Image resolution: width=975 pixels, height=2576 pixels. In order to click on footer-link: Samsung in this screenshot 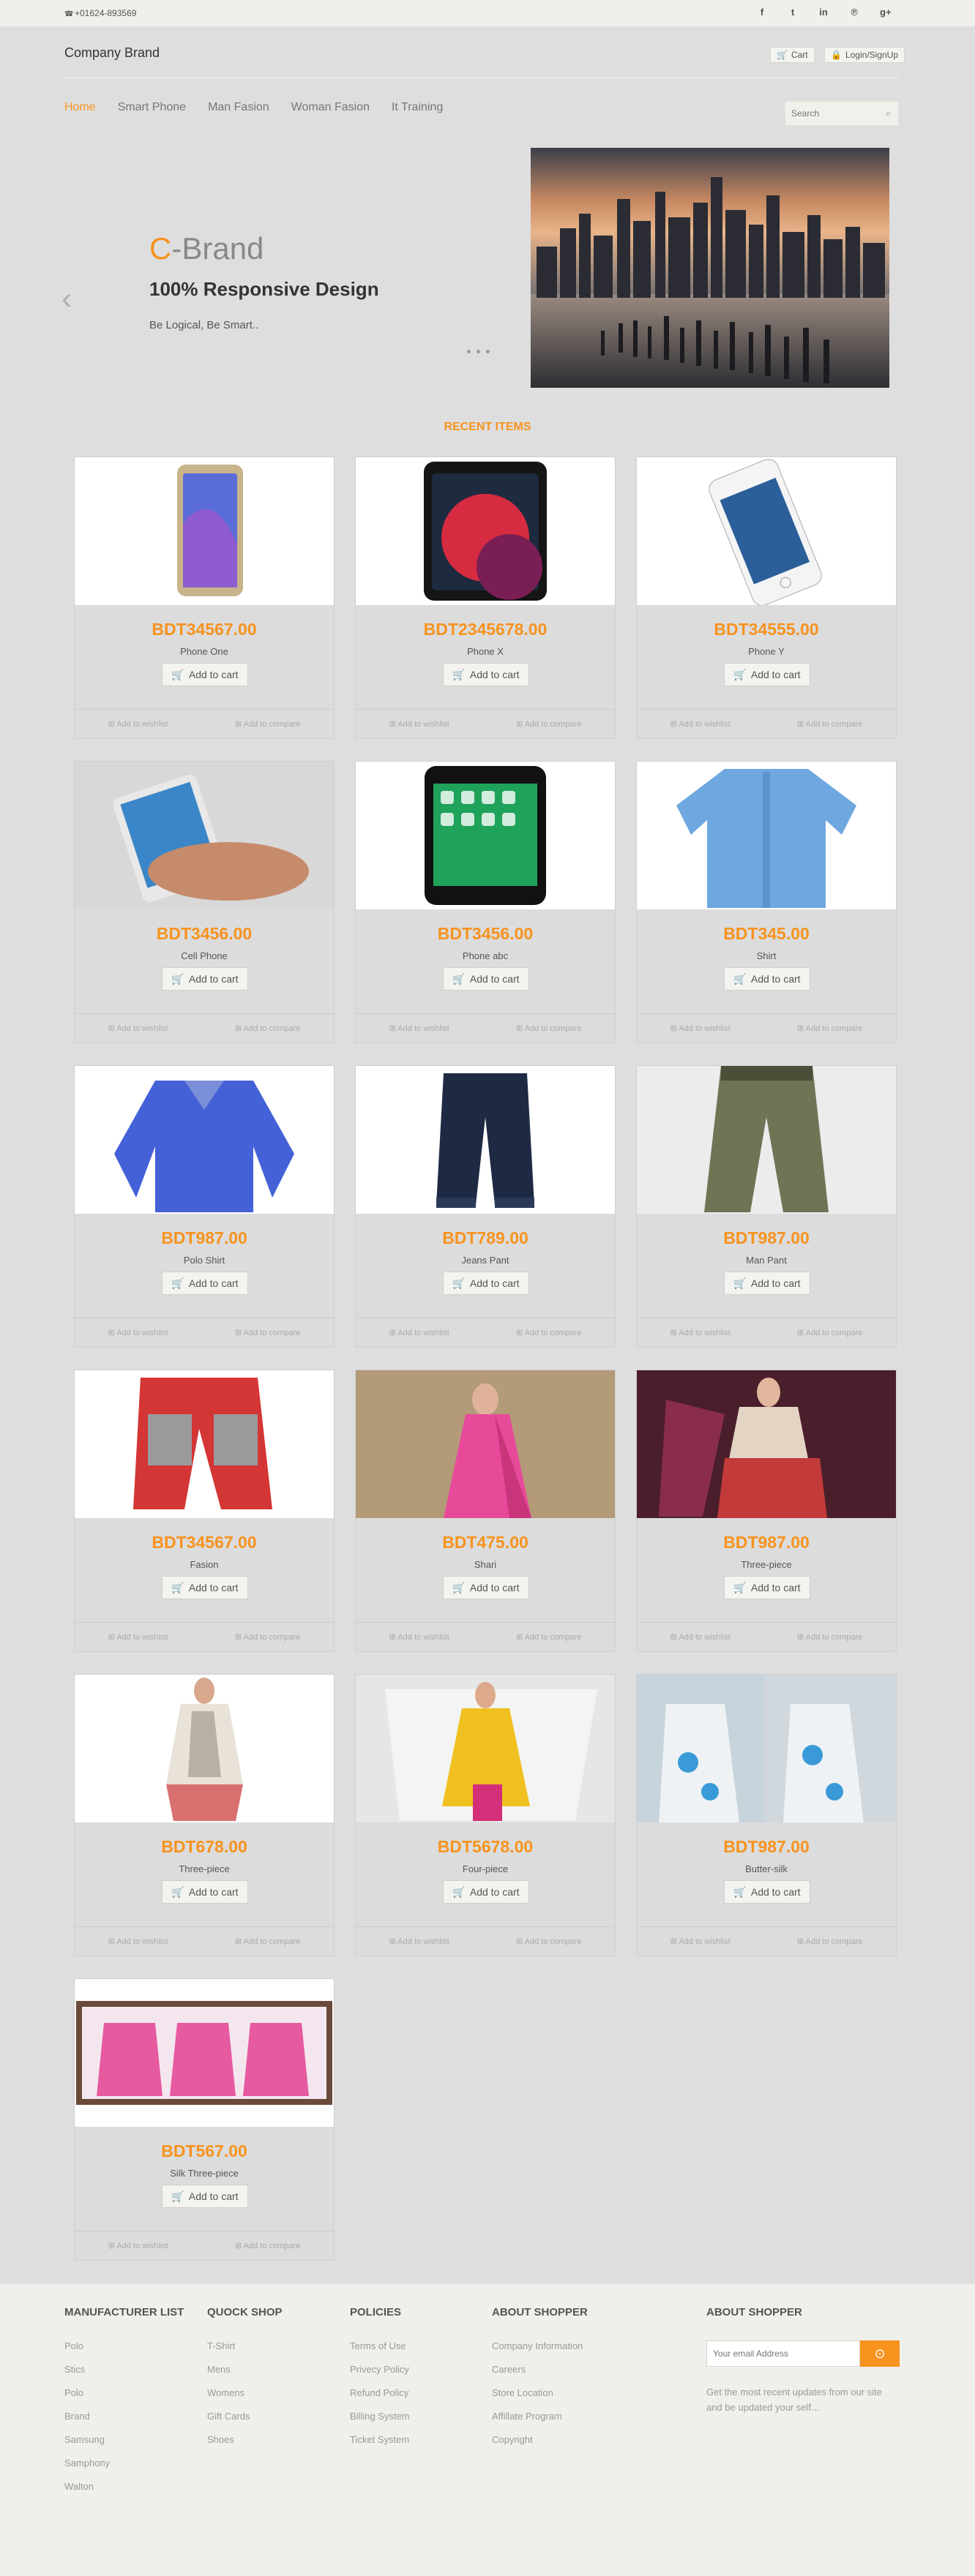, I will do `click(124, 2445)`.